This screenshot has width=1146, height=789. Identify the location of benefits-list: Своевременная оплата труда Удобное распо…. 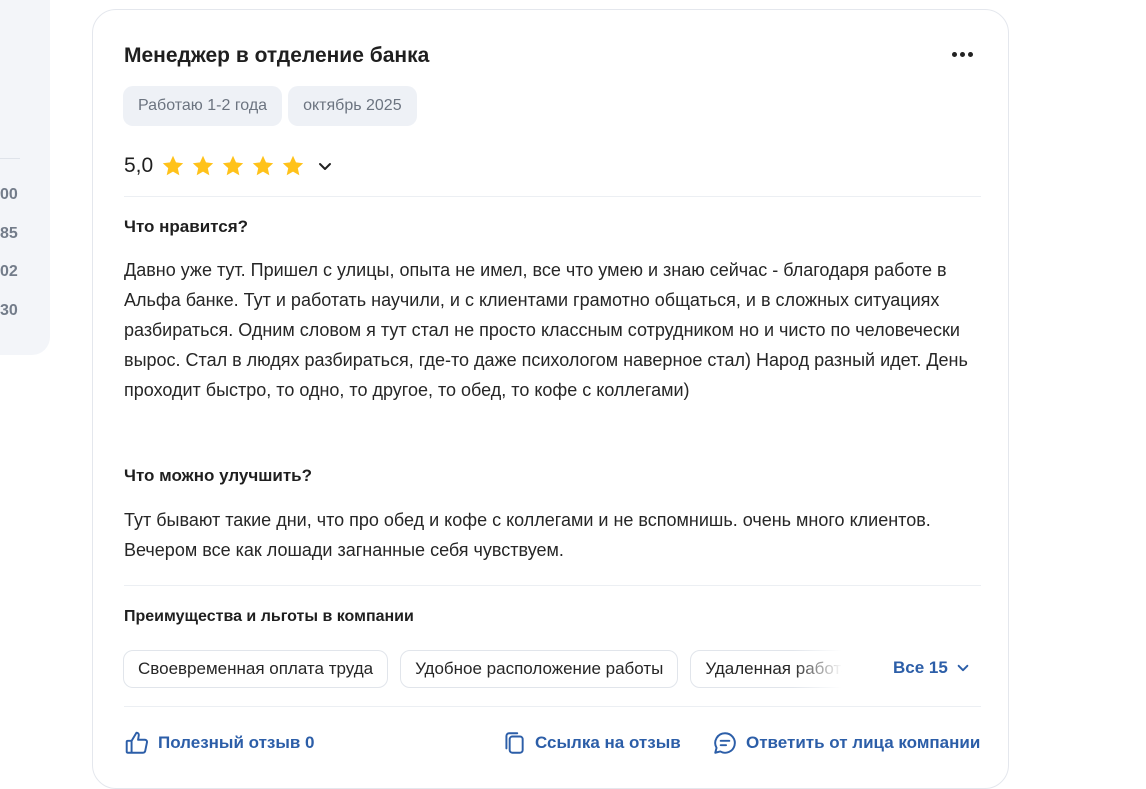
(486, 670).